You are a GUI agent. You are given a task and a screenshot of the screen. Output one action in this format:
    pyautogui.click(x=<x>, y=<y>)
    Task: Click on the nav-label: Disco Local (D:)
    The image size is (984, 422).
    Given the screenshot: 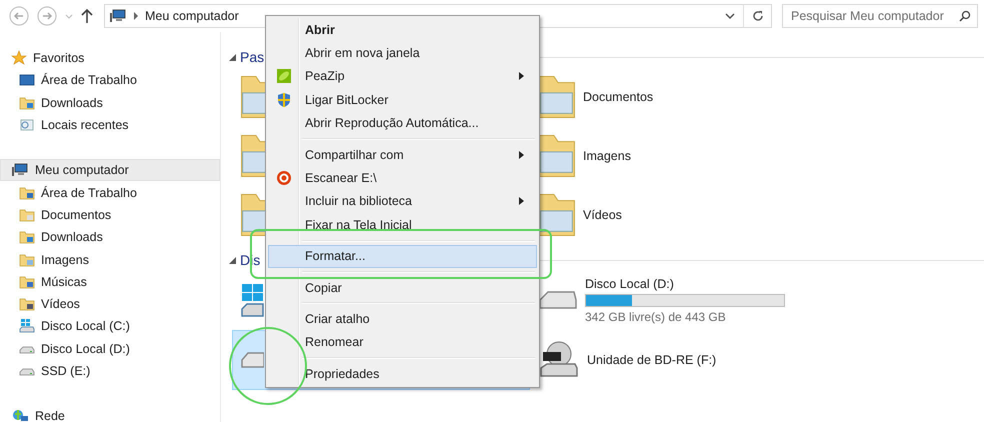 What is the action you would take?
    pyautogui.click(x=85, y=349)
    